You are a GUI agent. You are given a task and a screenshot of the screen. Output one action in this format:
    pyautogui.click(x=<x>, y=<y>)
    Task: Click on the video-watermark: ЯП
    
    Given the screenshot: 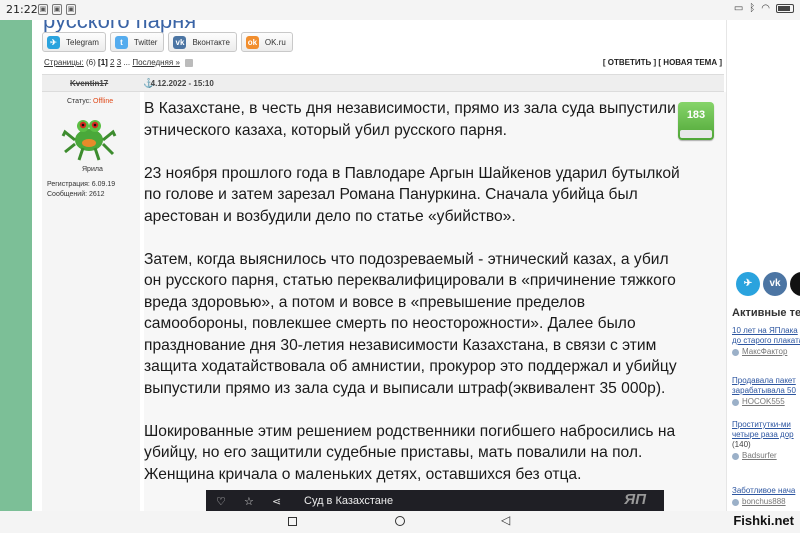 What is the action you would take?
    pyautogui.click(x=635, y=499)
    